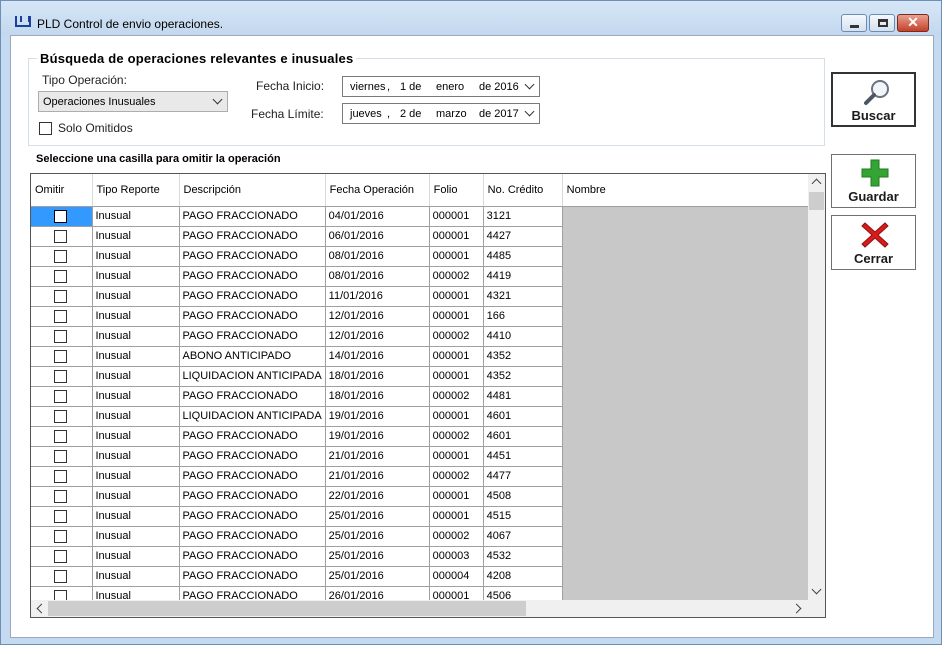  What do you see at coordinates (377, 356) in the screenshot?
I see `fecha-operacion-cell: 14/01/2016` at bounding box center [377, 356].